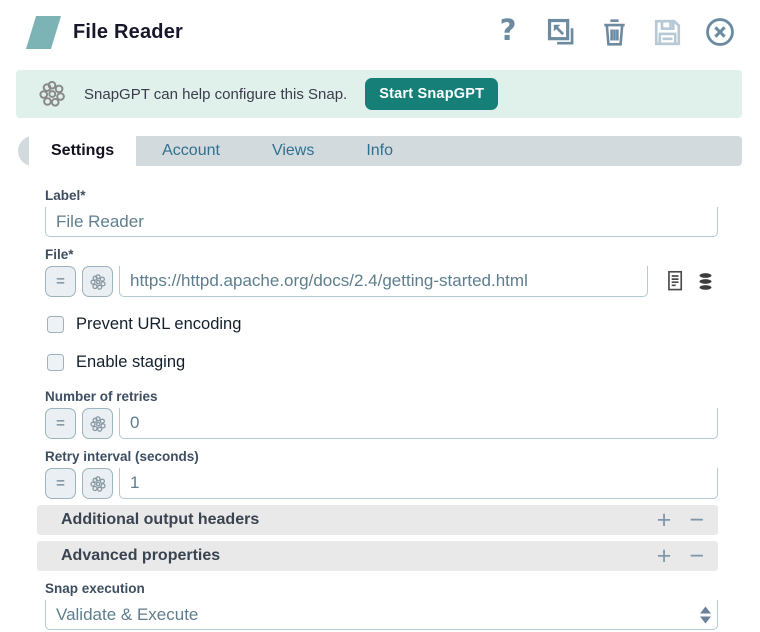  Describe the element at coordinates (293, 151) in the screenshot. I see `tab-views: Views` at that location.